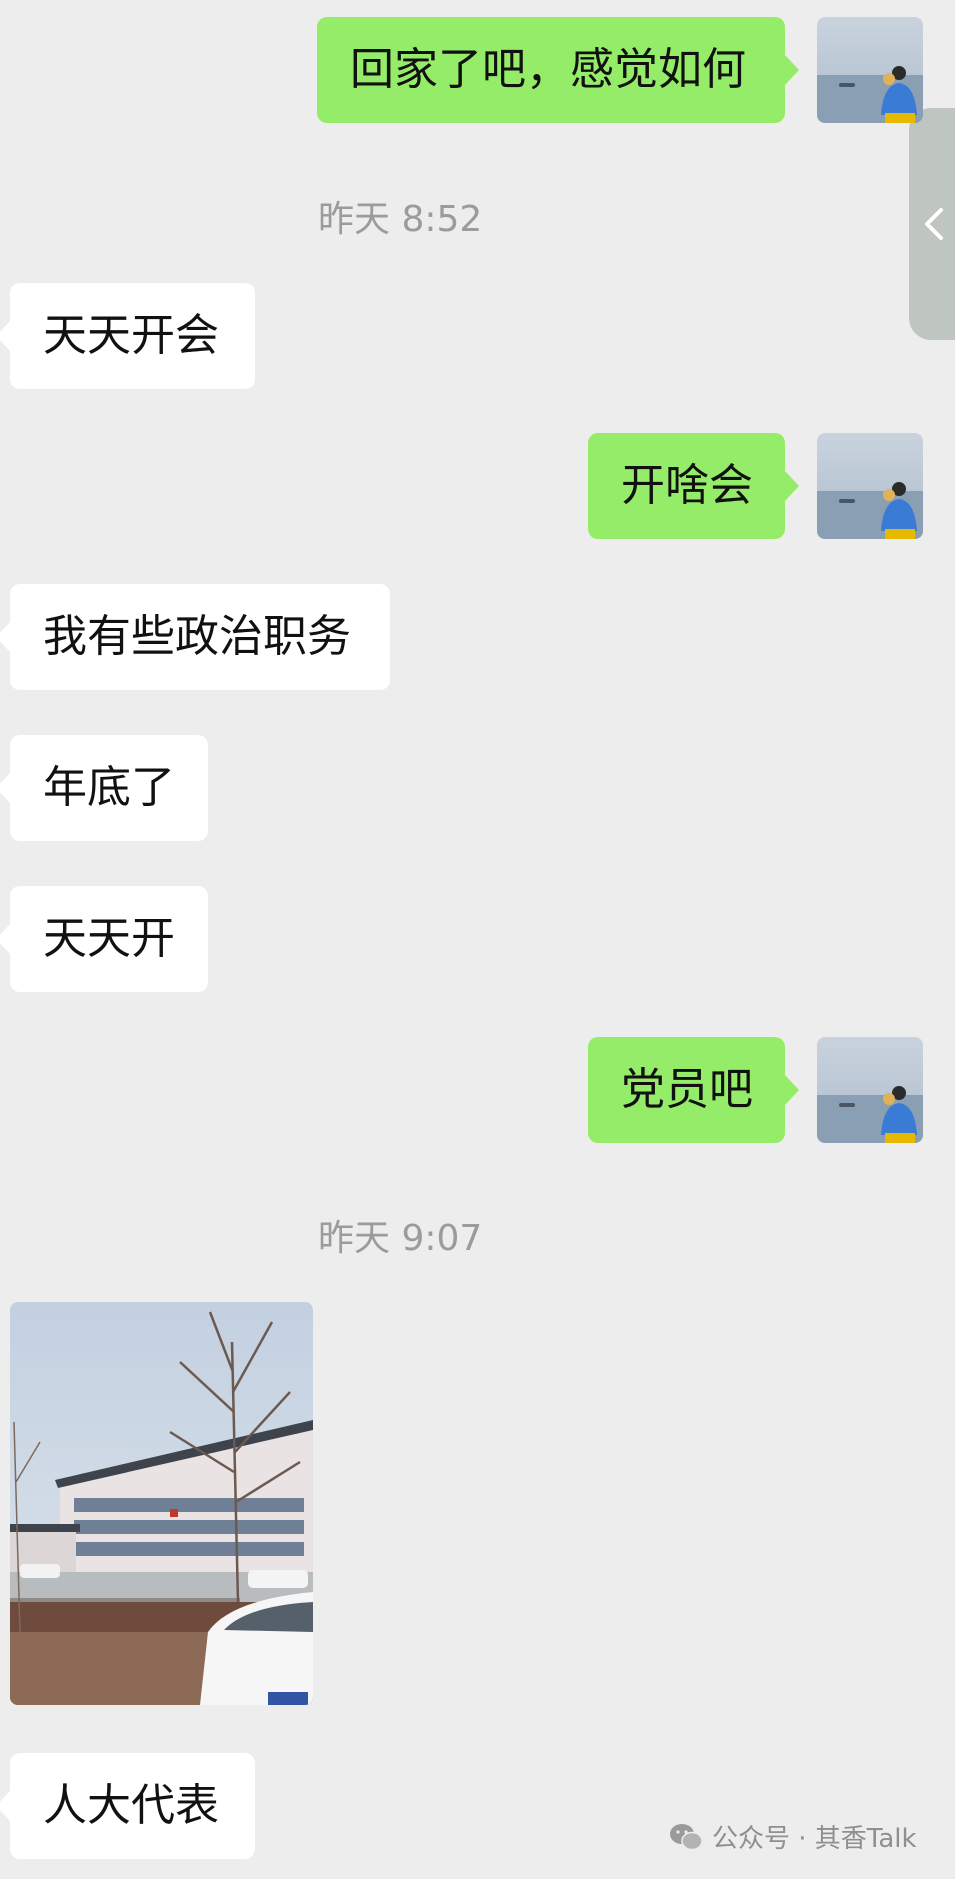 This screenshot has height=1879, width=955. I want to click on message-text: 党员吧, so click(687, 1089).